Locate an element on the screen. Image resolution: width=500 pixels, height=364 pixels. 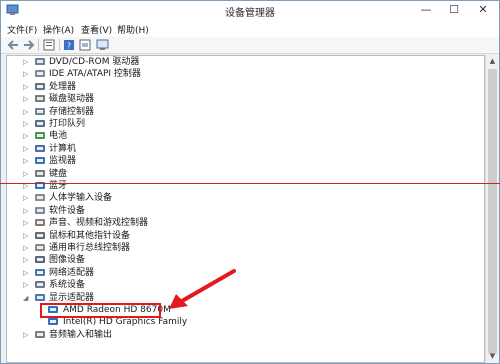
tree-item-label: 磁盘驱动器 is located at coordinates (72, 99).